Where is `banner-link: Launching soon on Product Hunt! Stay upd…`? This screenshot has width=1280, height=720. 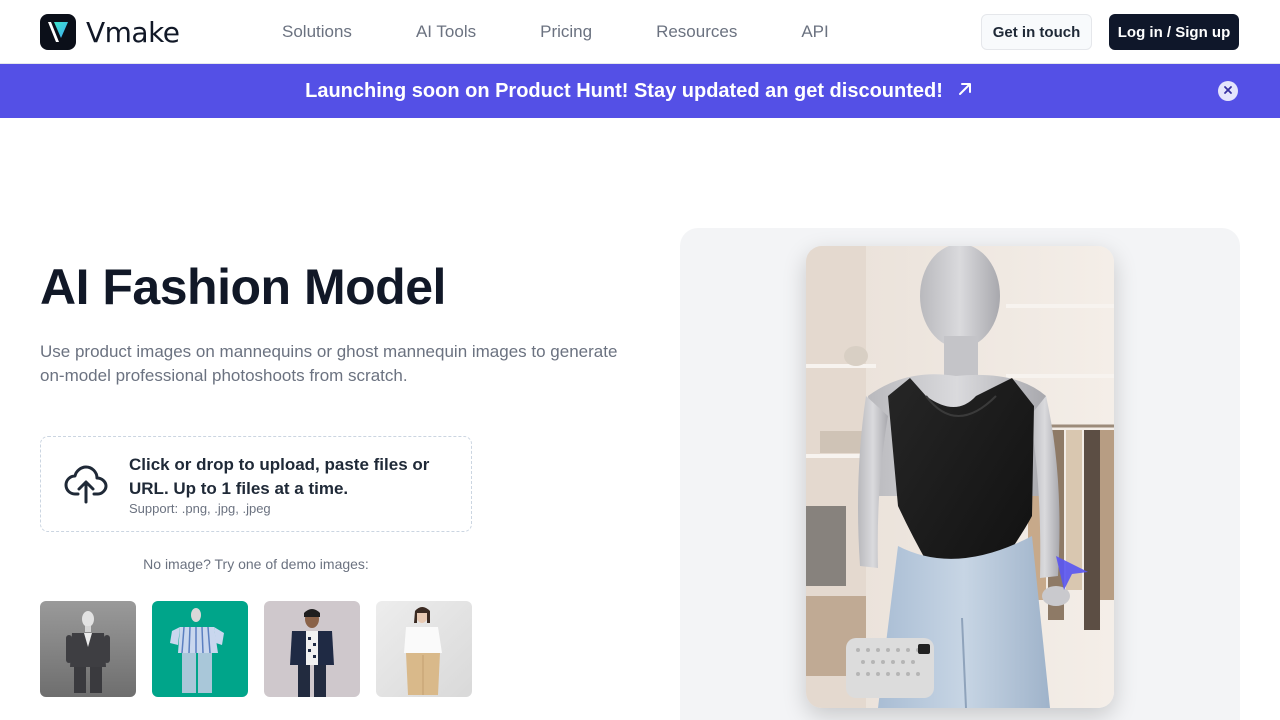
banner-link: Launching soon on Product Hunt! Stay upd… is located at coordinates (640, 91).